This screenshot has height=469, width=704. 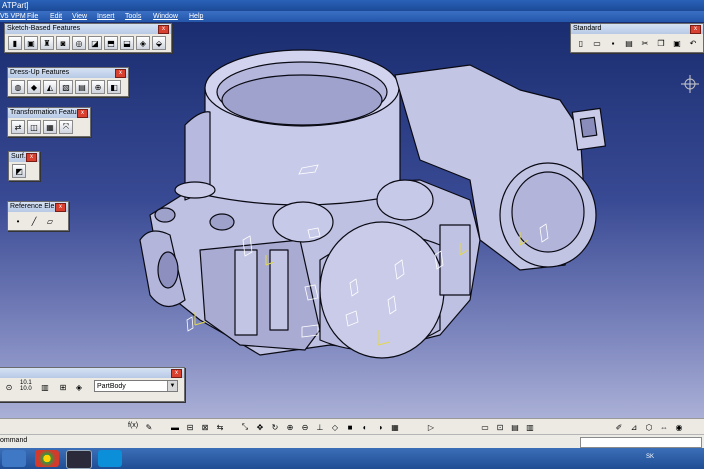 I want to click on mode-icon: ▷, so click(x=431, y=427).